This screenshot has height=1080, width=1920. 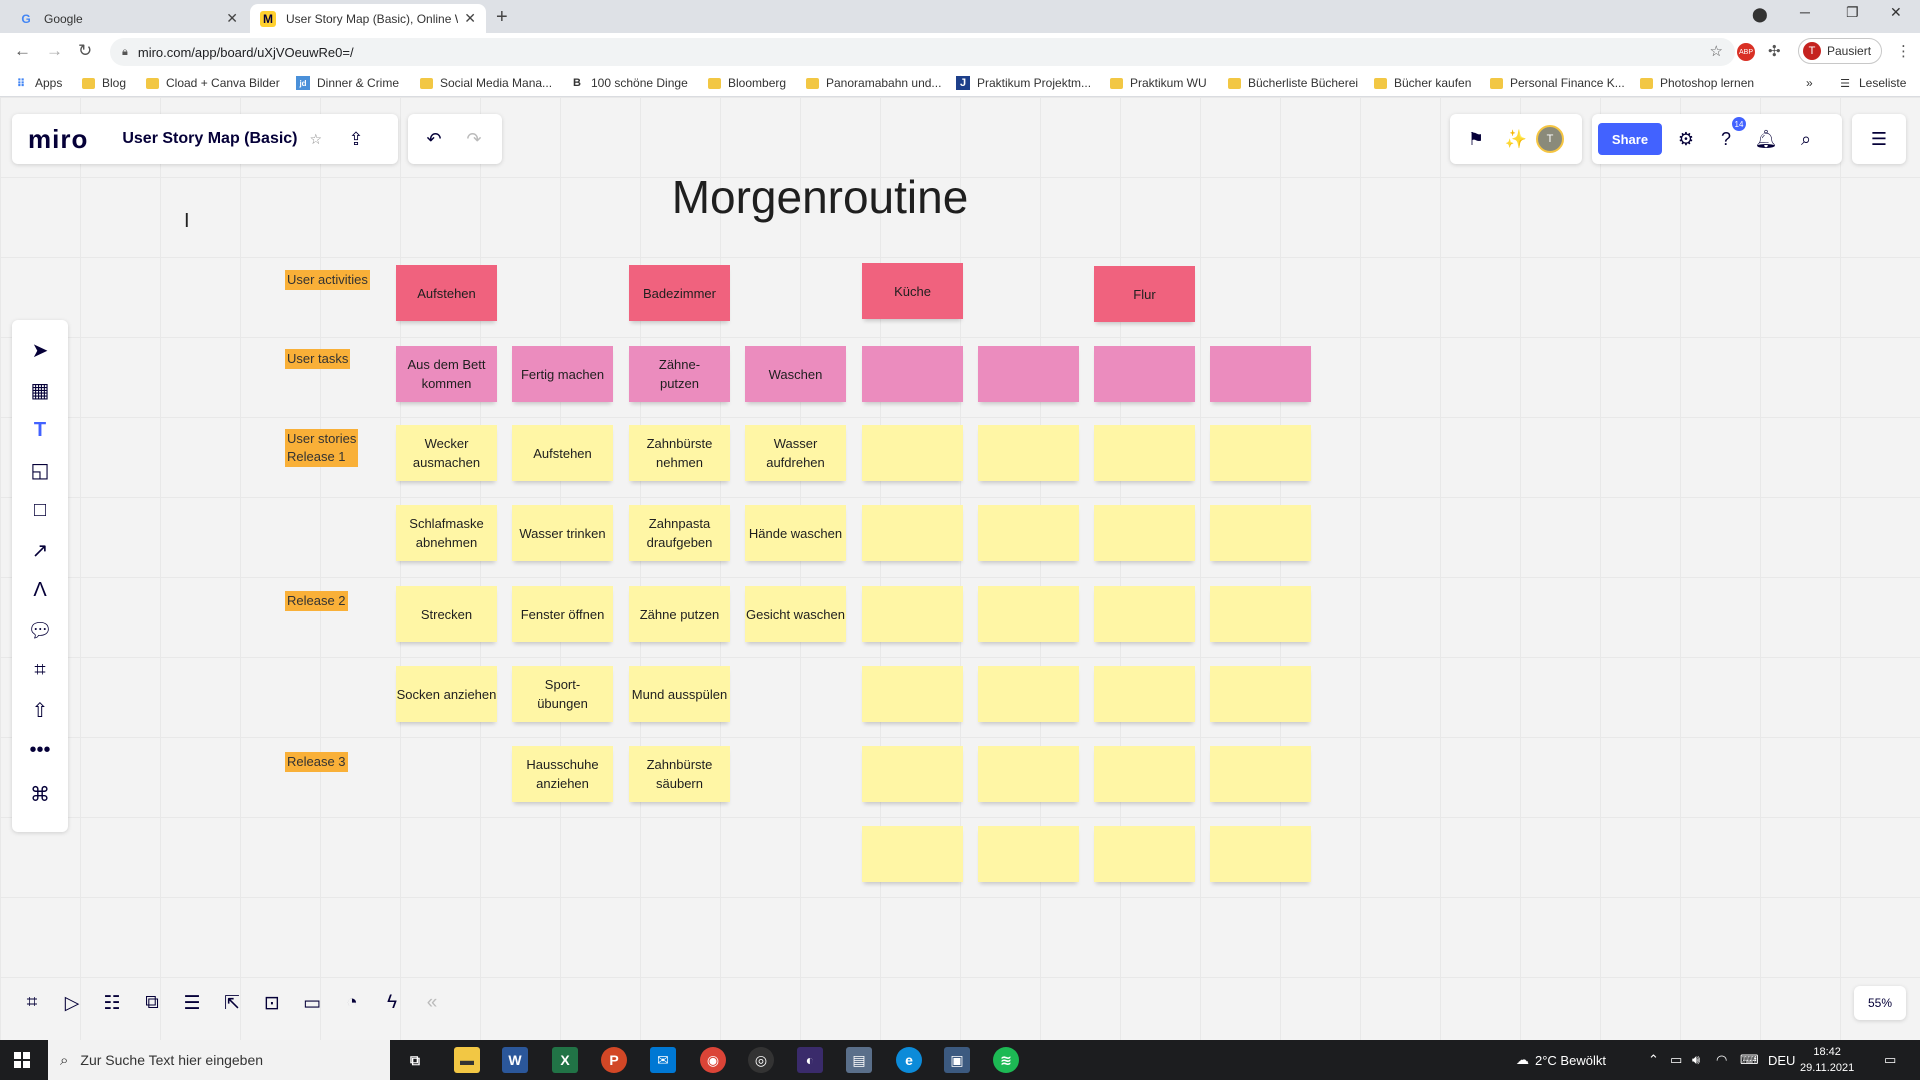 What do you see at coordinates (679, 374) in the screenshot?
I see `task-sticky: Zähne- putzen` at bounding box center [679, 374].